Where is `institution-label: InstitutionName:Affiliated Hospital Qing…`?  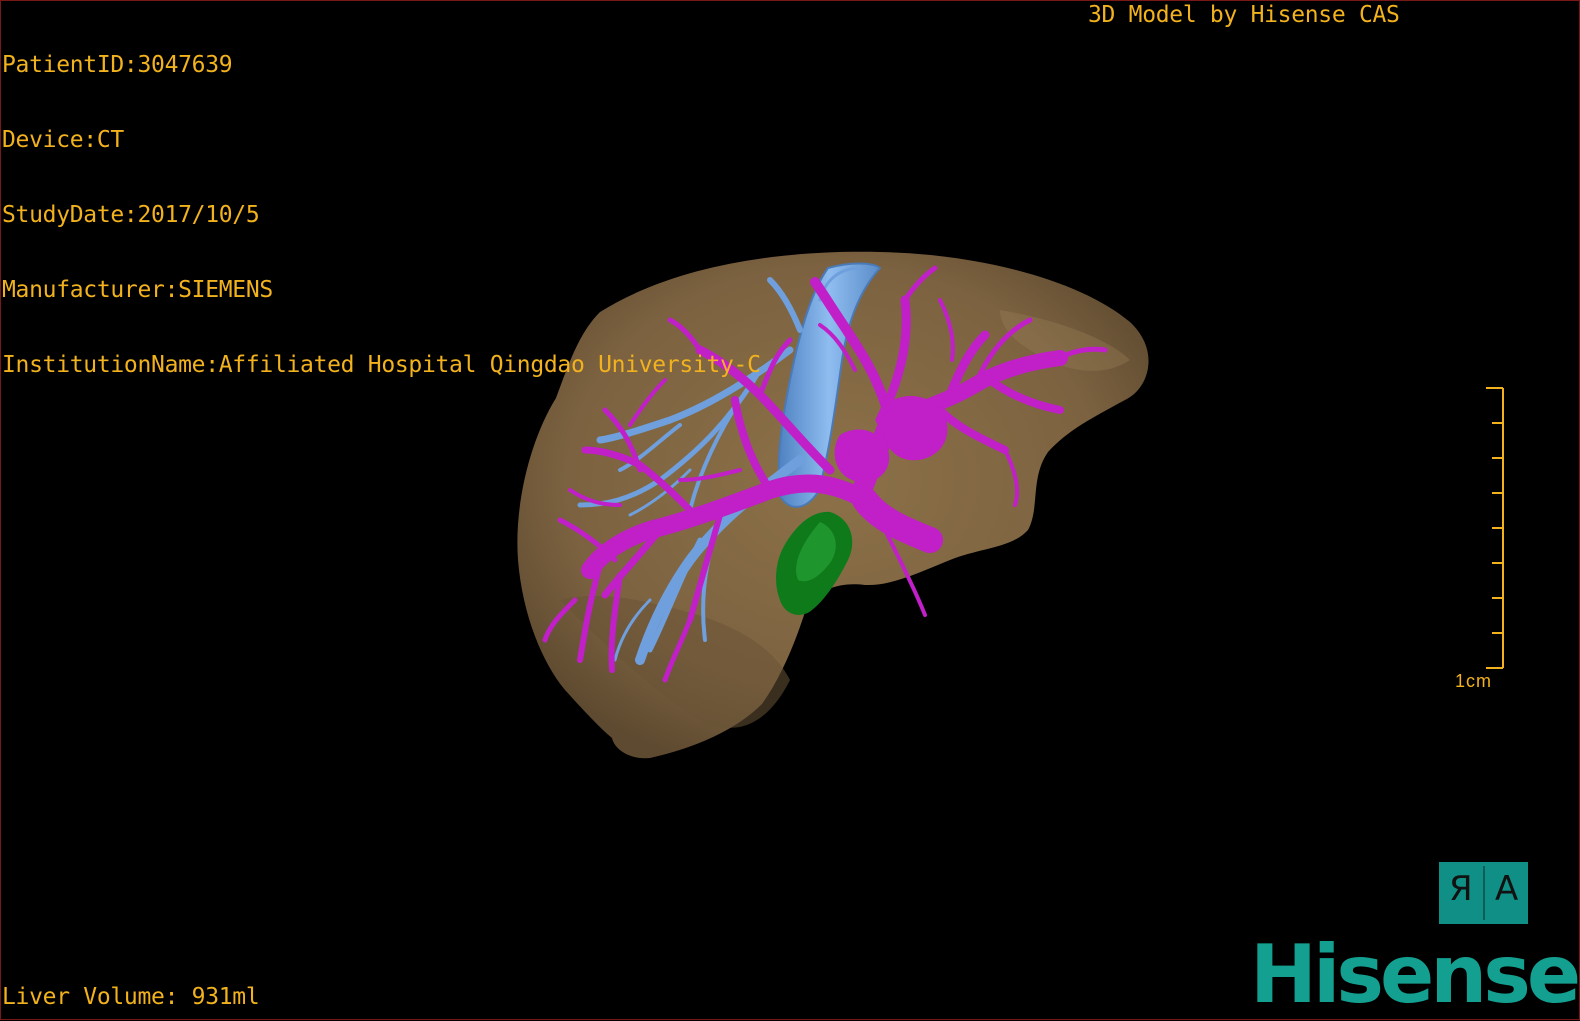 institution-label: InstitutionName:Affiliated Hospital Qing… is located at coordinates (381, 365).